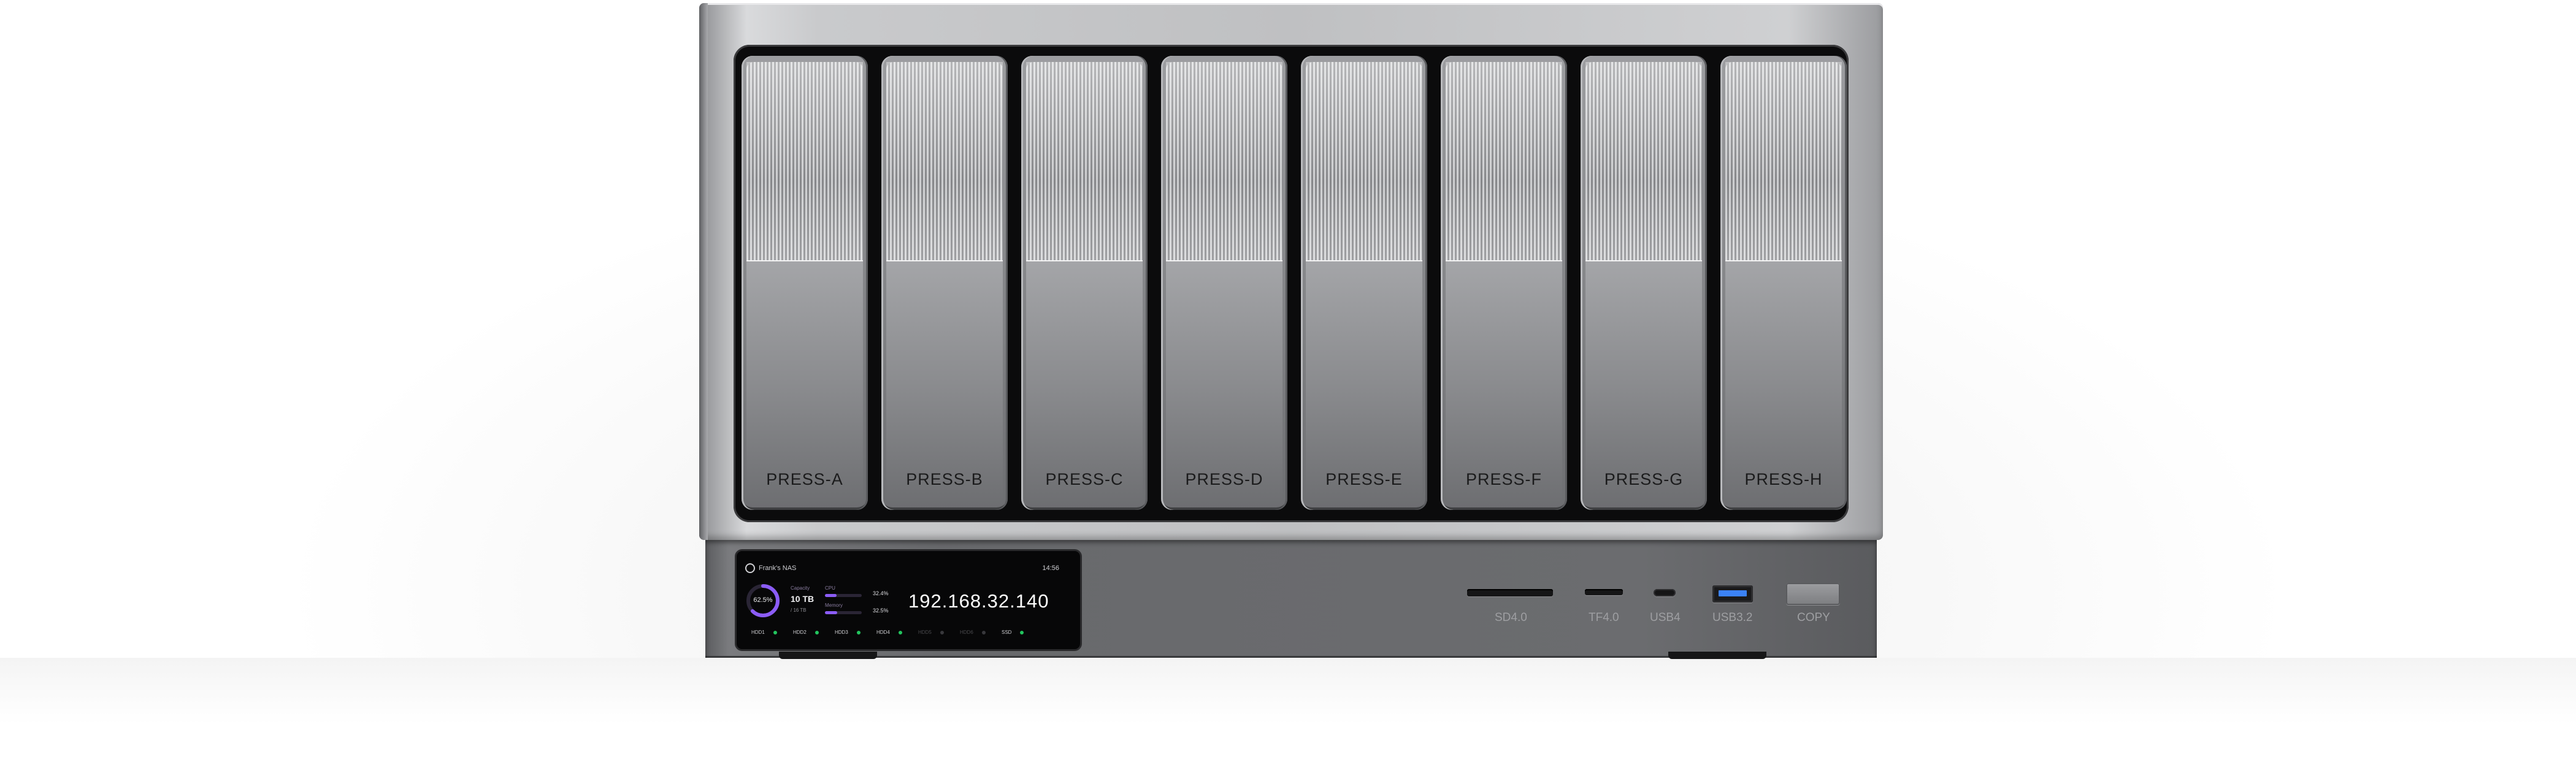  Describe the element at coordinates (883, 632) in the screenshot. I see `disk-name: HDD4` at that location.